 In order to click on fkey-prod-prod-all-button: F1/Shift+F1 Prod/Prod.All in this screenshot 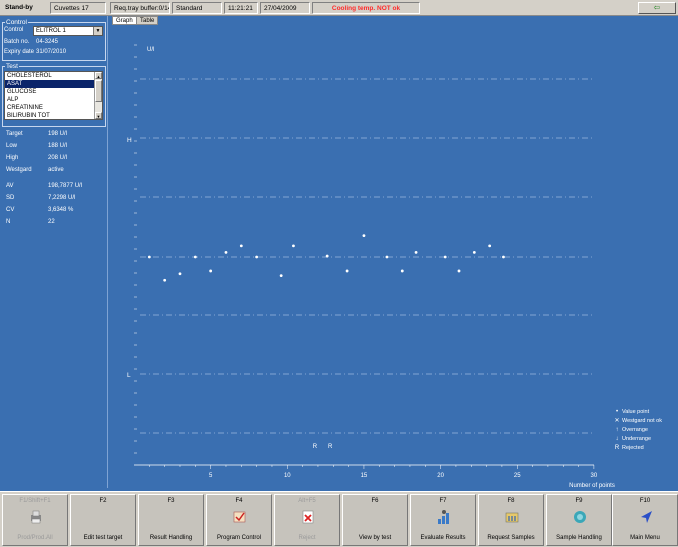, I will do `click(35, 520)`.